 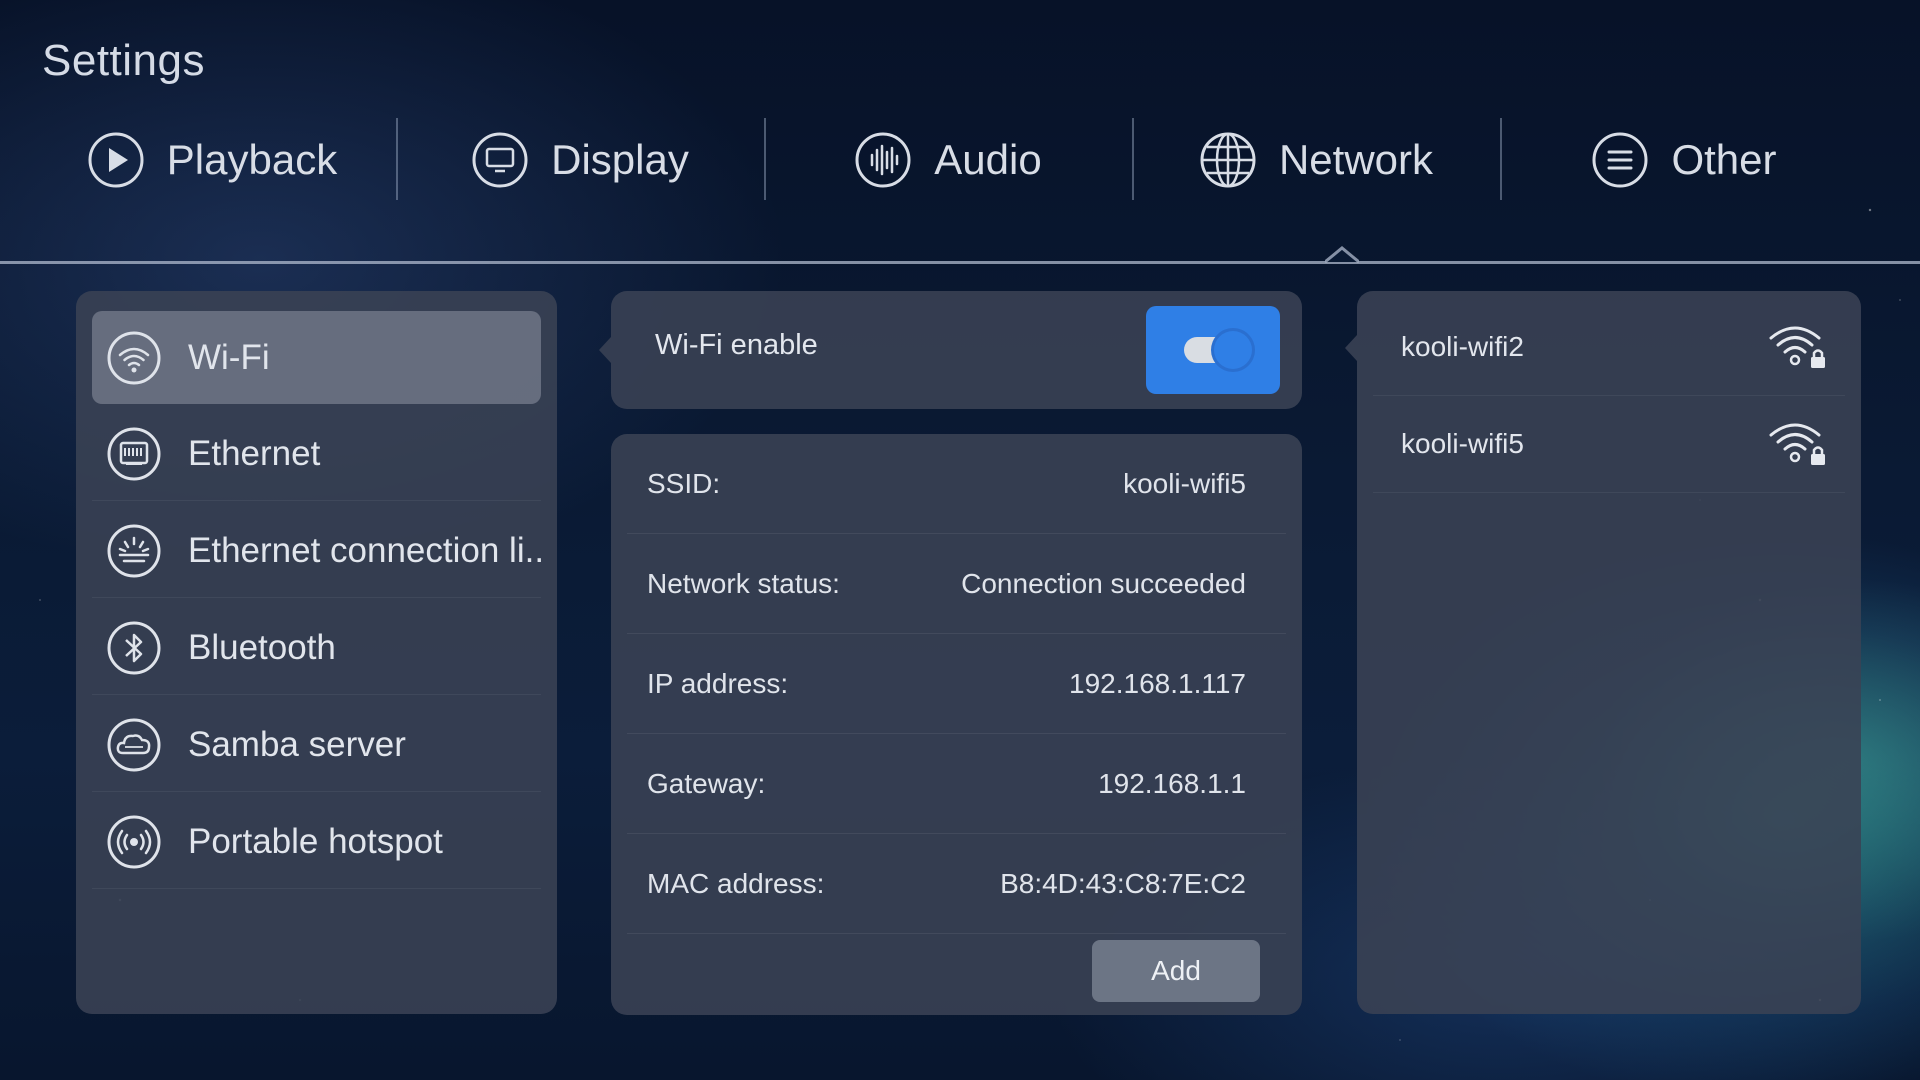 What do you see at coordinates (950, 350) in the screenshot?
I see `wifi-enable-panel: Wi-Fi enable` at bounding box center [950, 350].